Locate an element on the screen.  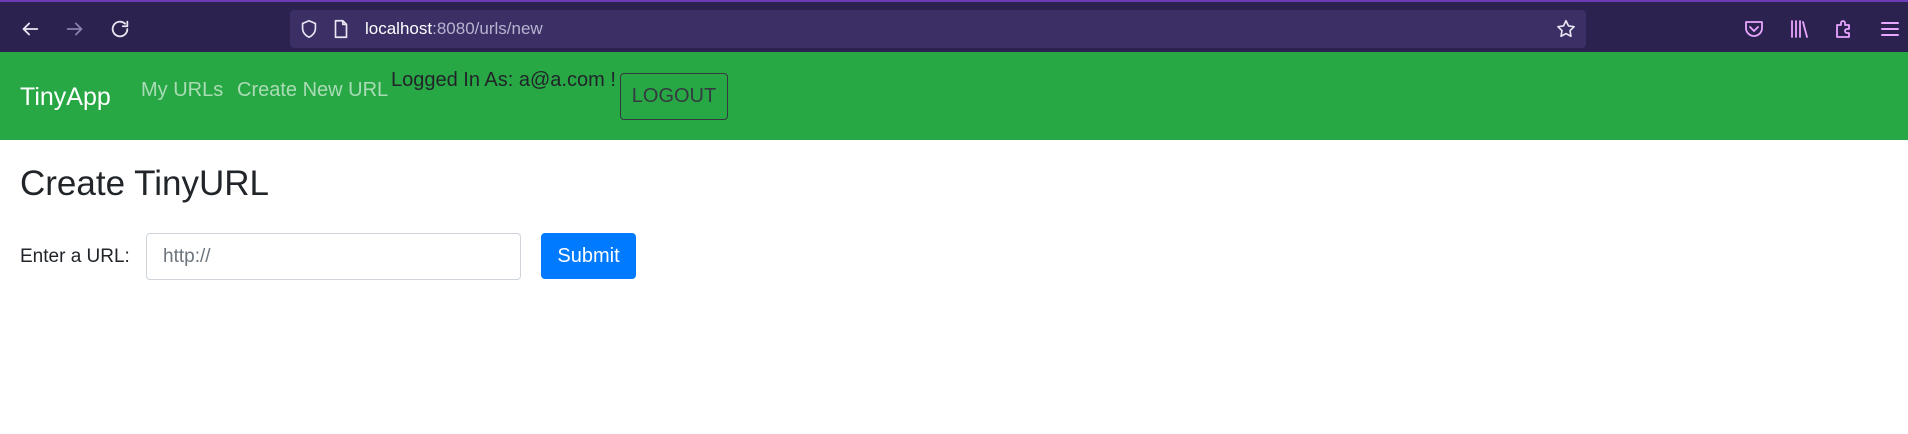
page-icon is located at coordinates (341, 29).